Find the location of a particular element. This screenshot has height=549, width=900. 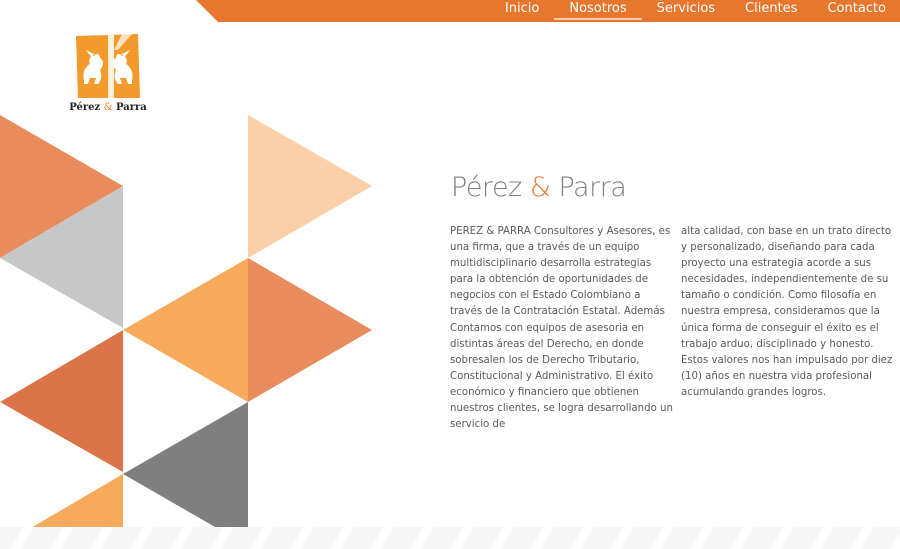

triangle-orange-light-mid is located at coordinates (185, 330).